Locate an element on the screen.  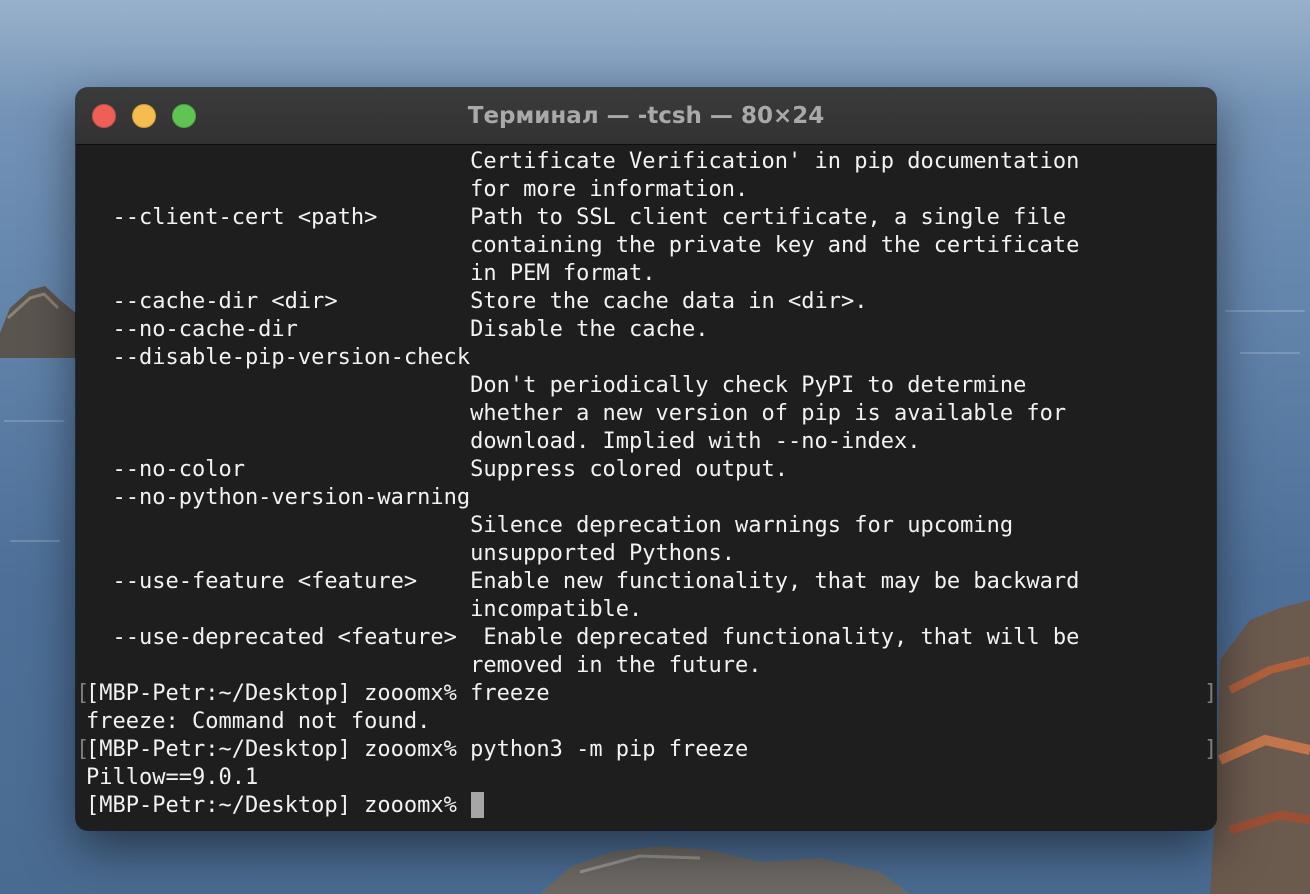
minimize-icon is located at coordinates (144, 116).